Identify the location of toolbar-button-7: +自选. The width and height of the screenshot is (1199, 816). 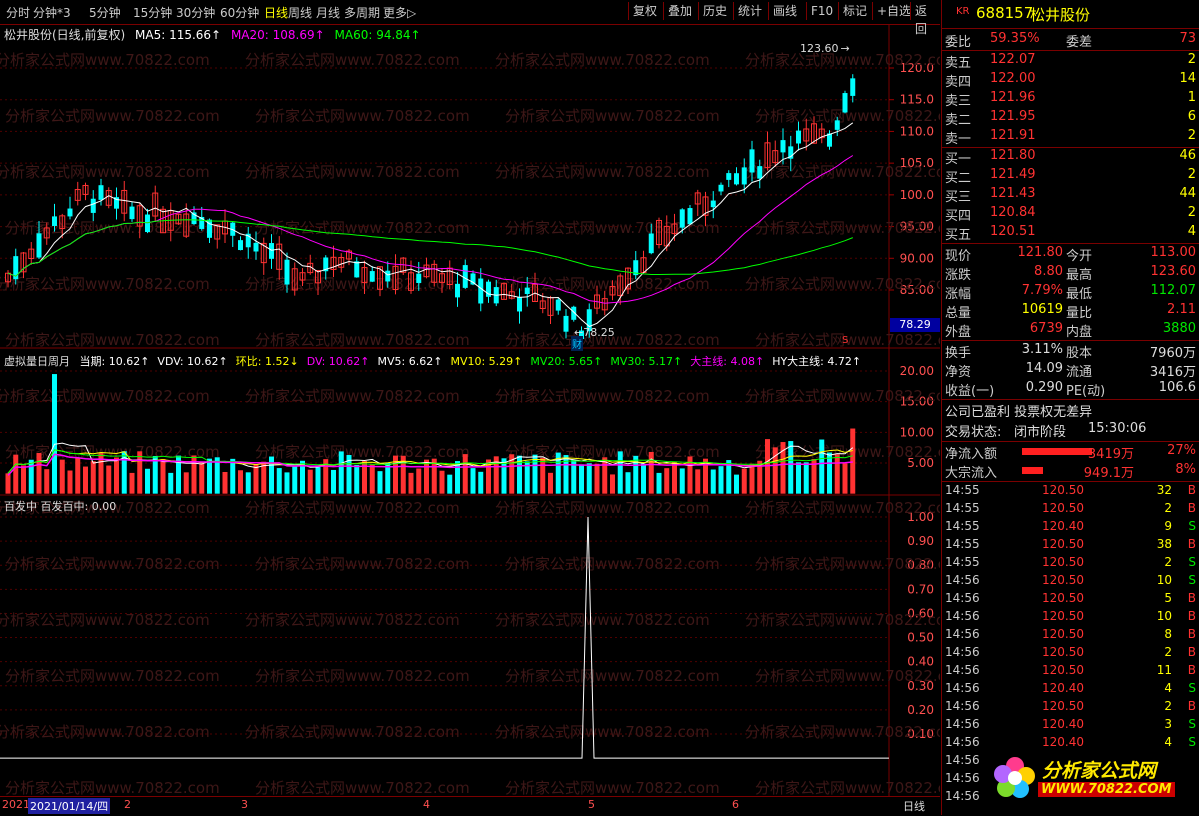
(893, 11).